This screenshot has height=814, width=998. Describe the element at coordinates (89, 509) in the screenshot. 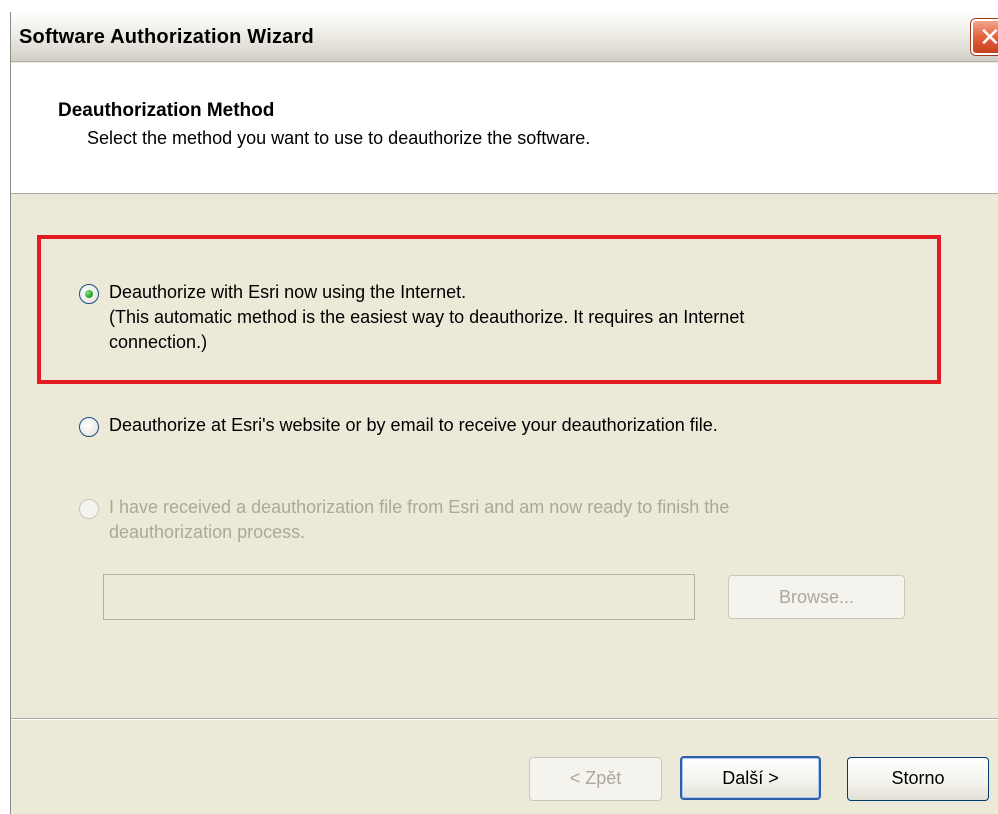

I see `radio-received-file` at that location.